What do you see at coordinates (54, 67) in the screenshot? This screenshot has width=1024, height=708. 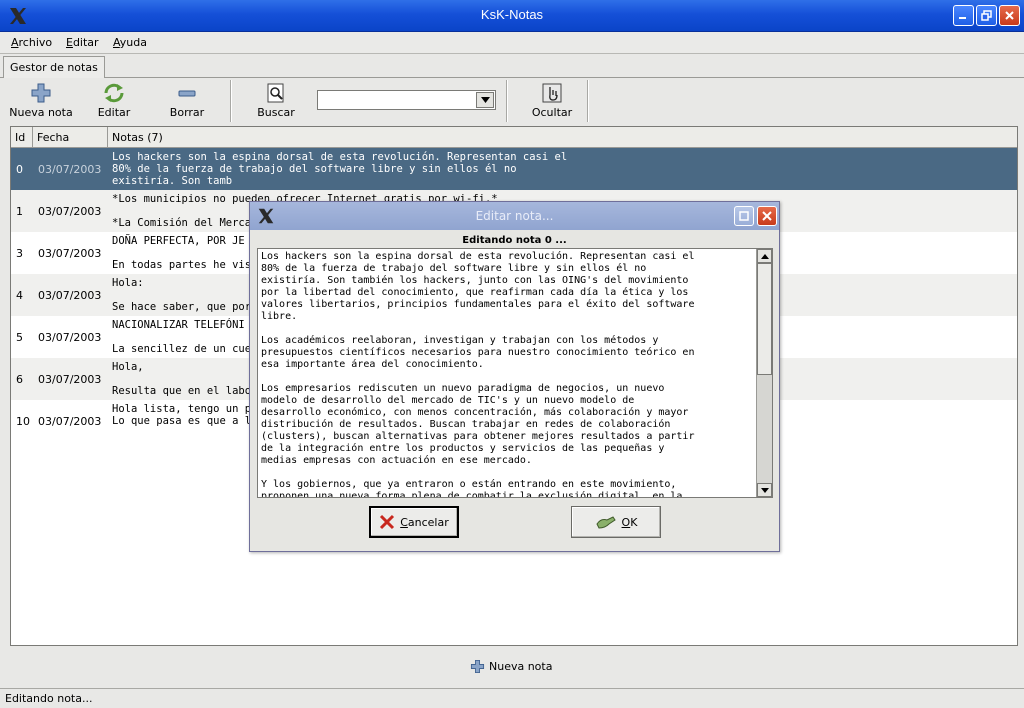 I see `tab-gestor-de-notas: Gestor de notas` at bounding box center [54, 67].